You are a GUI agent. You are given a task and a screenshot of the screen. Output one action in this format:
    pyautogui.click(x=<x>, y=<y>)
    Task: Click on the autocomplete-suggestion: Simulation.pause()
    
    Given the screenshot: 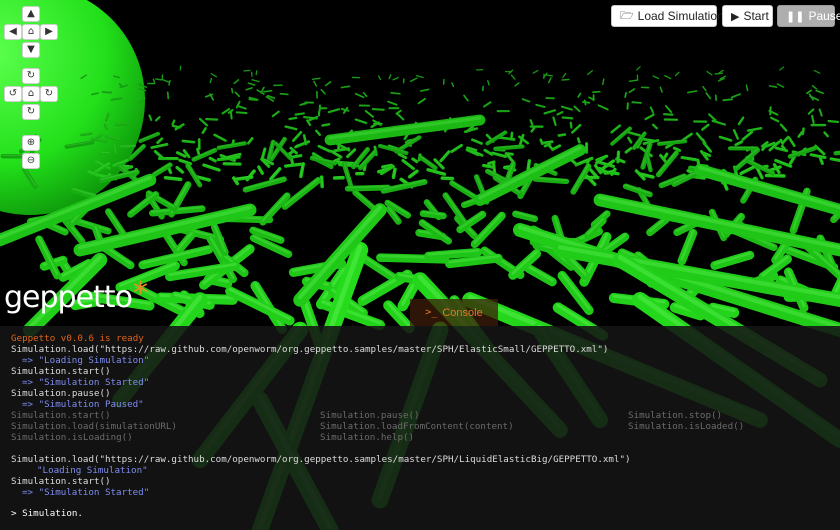 What is the action you would take?
    pyautogui.click(x=370, y=415)
    